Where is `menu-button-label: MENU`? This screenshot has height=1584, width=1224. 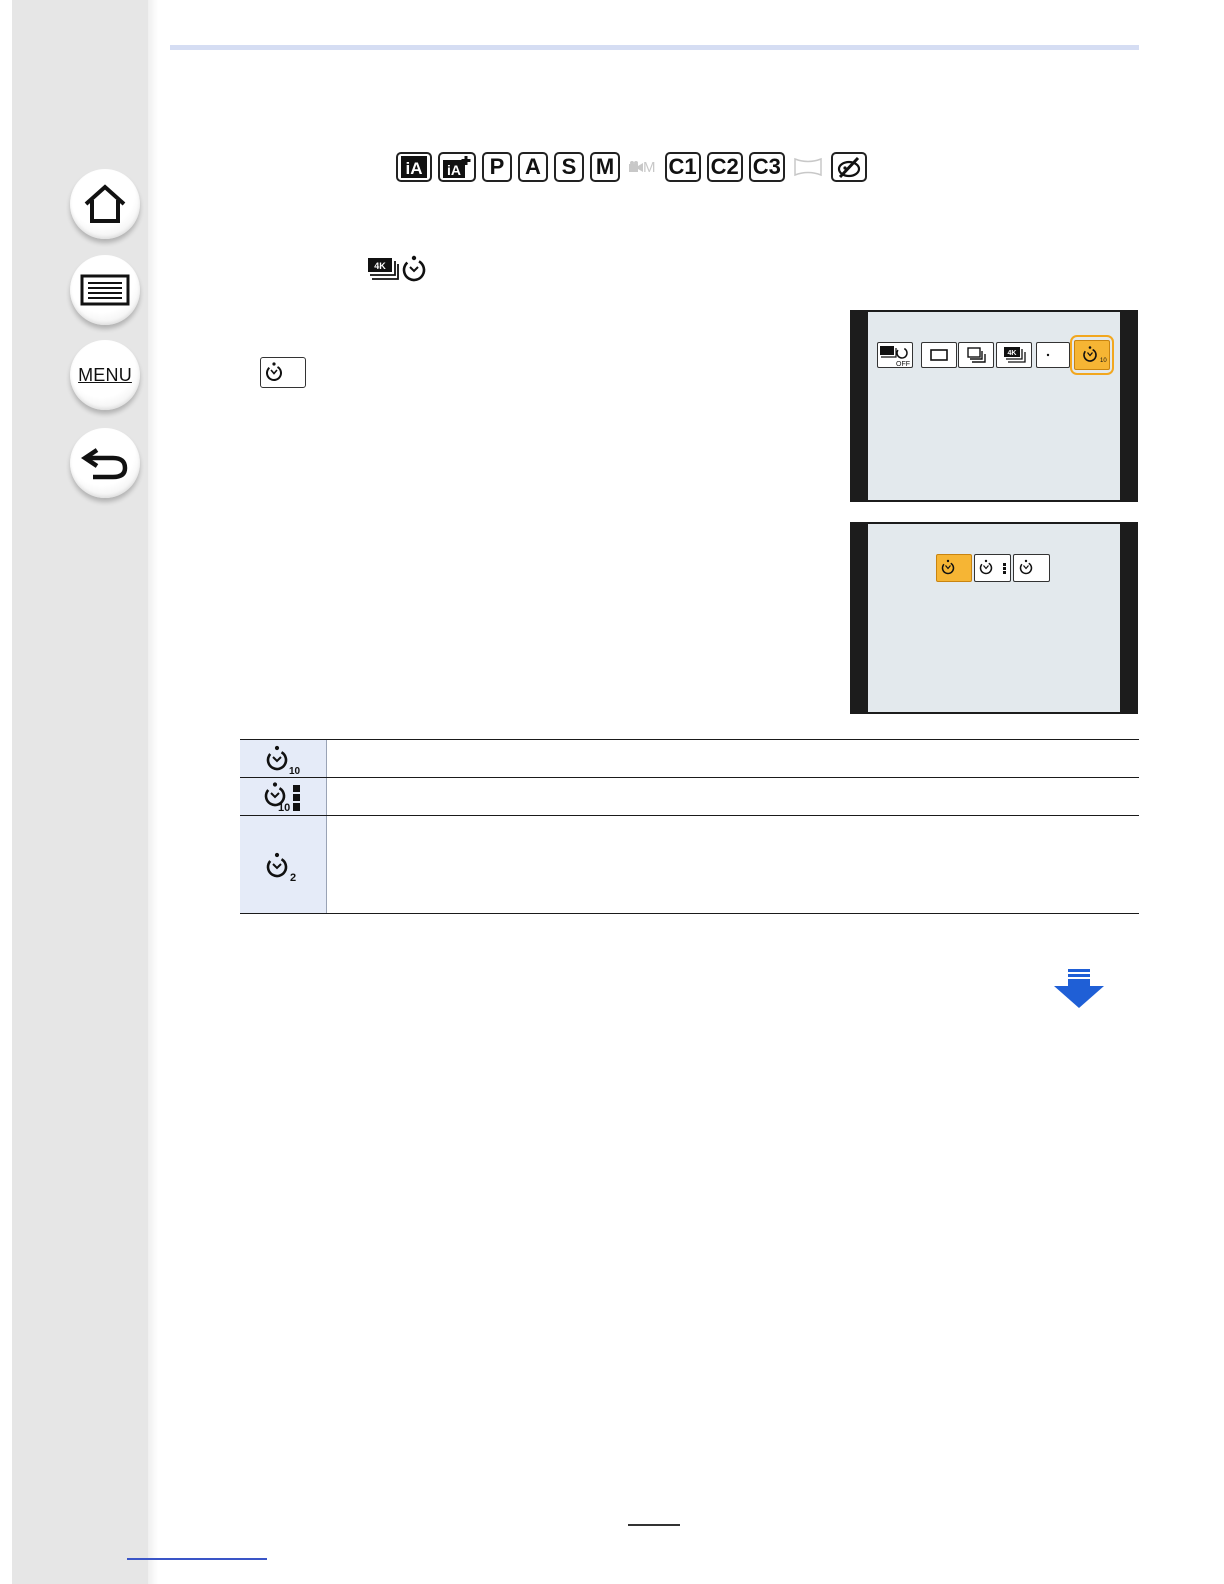 menu-button-label: MENU is located at coordinates (105, 374).